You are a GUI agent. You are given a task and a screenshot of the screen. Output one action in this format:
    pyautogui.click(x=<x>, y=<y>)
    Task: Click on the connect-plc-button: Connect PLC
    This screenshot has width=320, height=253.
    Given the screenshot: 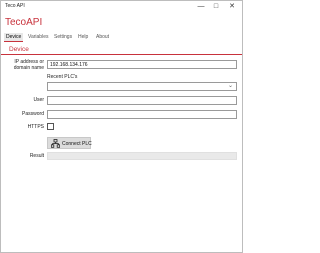 What is the action you would take?
    pyautogui.click(x=69, y=143)
    